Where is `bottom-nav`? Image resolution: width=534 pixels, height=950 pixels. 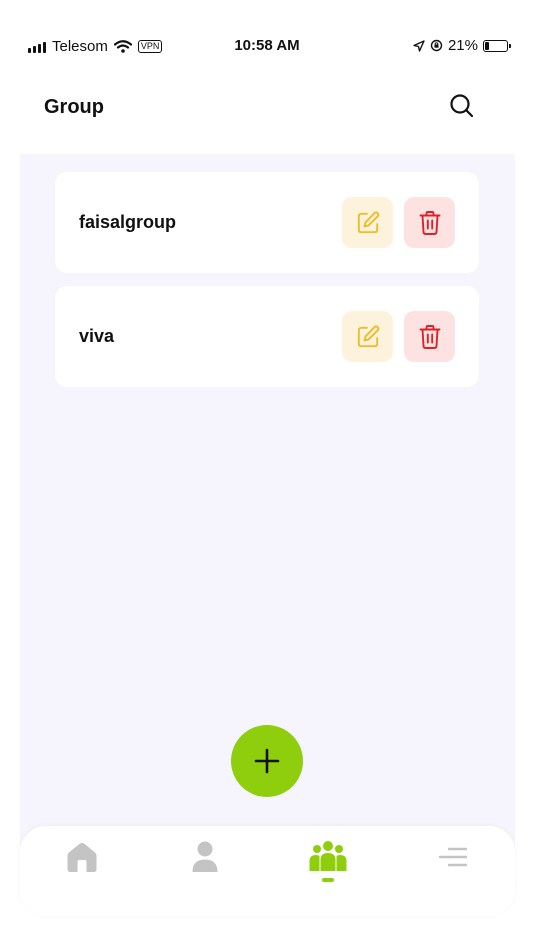 bottom-nav is located at coordinates (267, 871).